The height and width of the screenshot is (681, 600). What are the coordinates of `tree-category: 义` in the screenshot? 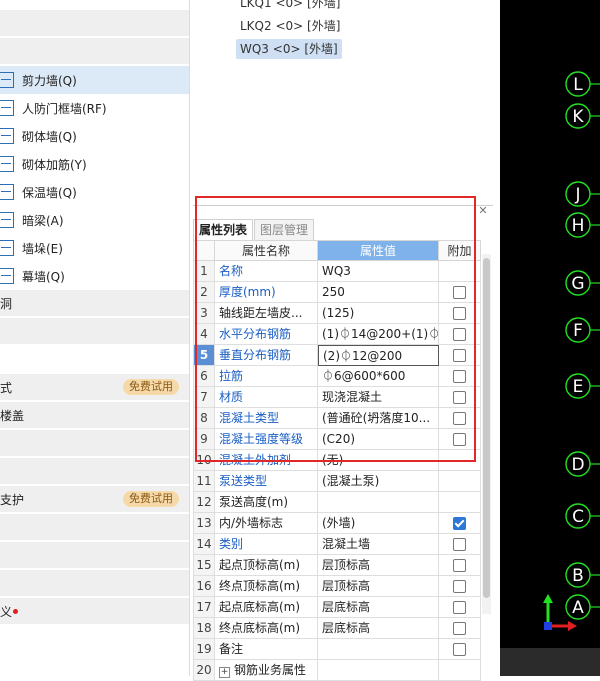 It's located at (94, 611).